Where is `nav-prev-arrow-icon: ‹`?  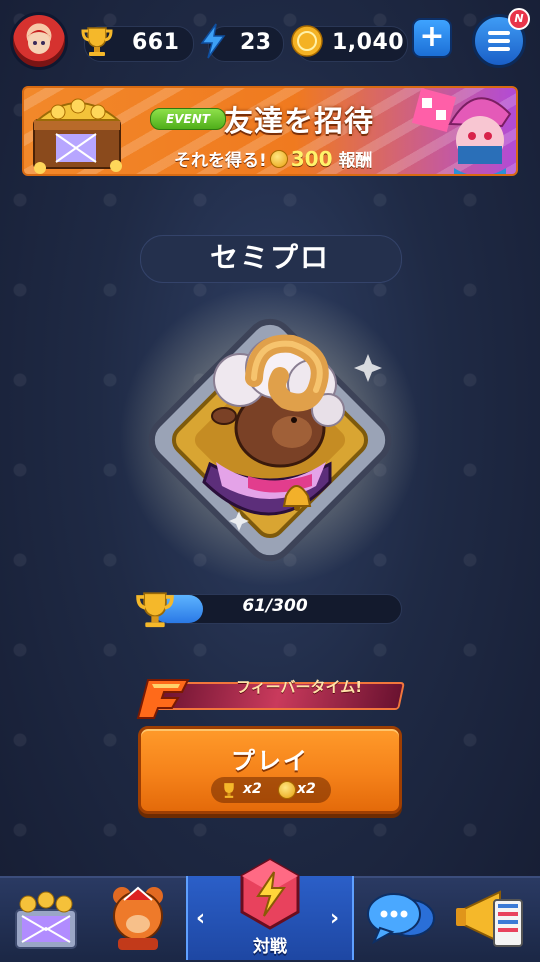 nav-prev-arrow-icon: ‹ is located at coordinates (200, 918).